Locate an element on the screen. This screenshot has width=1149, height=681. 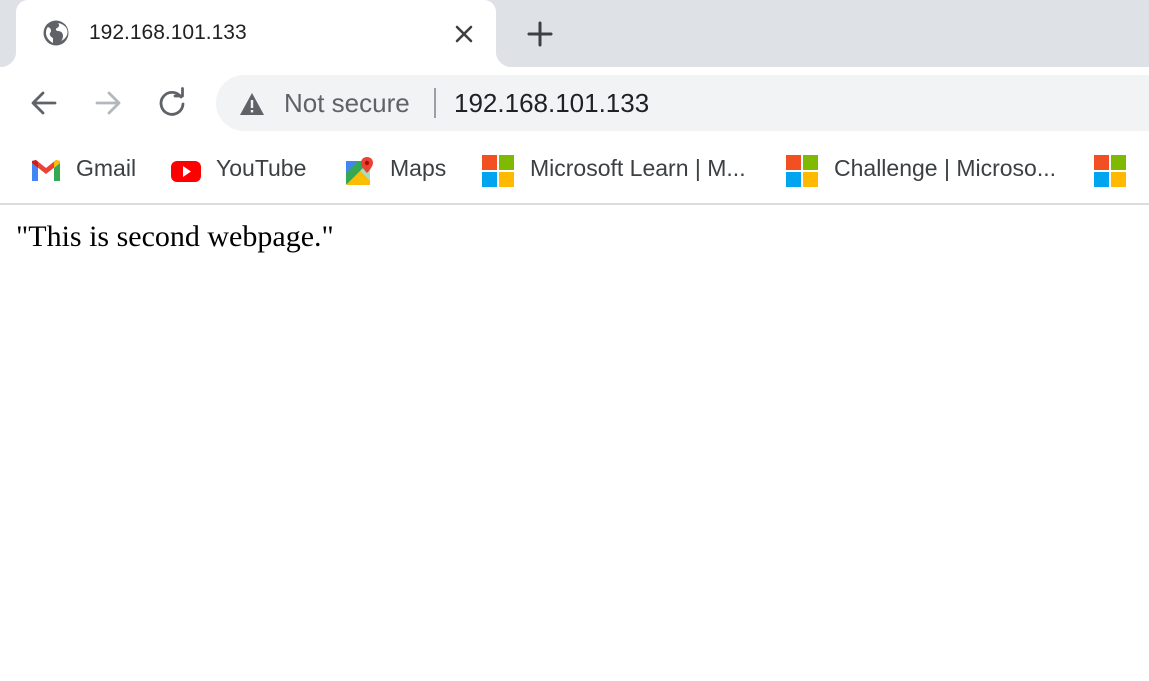
security-label: Not secure is located at coordinates (347, 103).